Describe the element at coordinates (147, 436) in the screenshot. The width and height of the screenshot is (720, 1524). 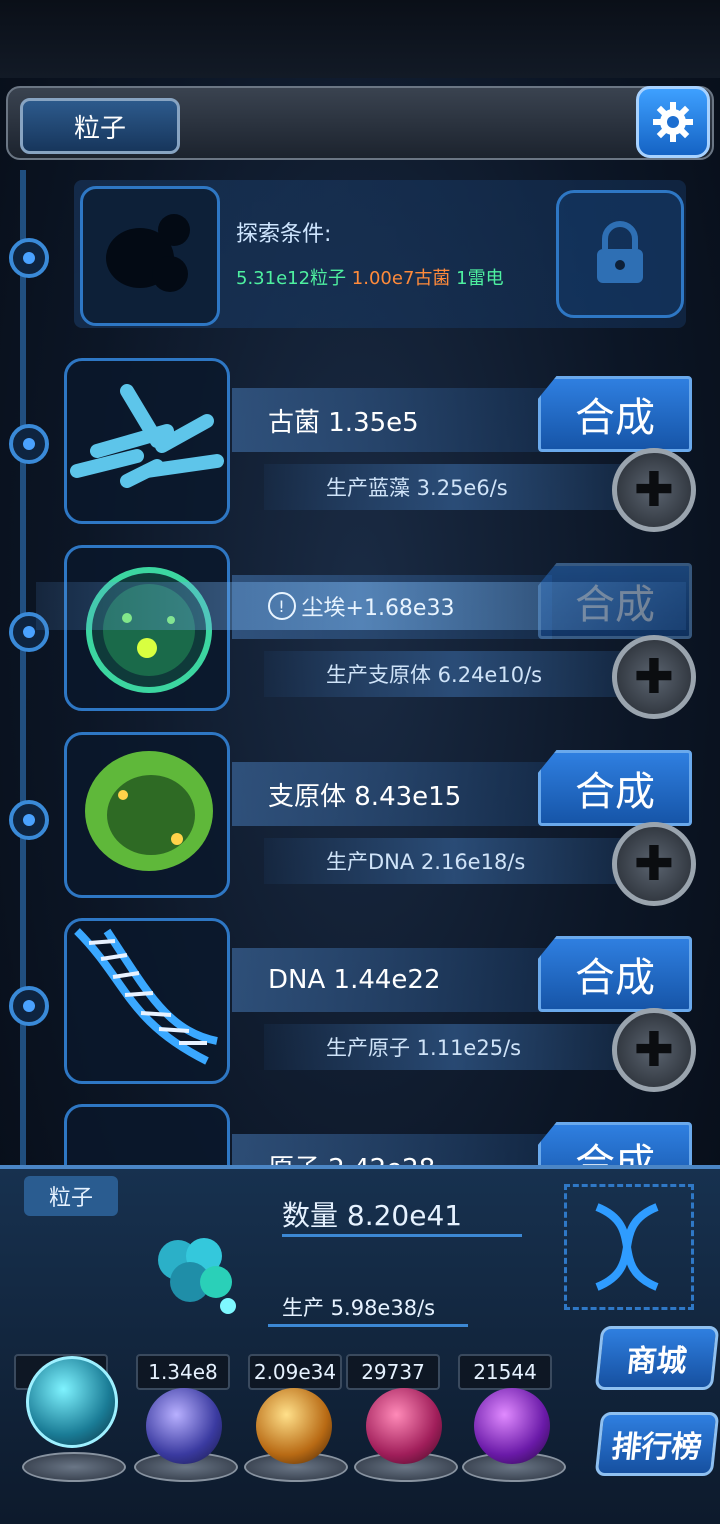
I see `bacteria-icon` at that location.